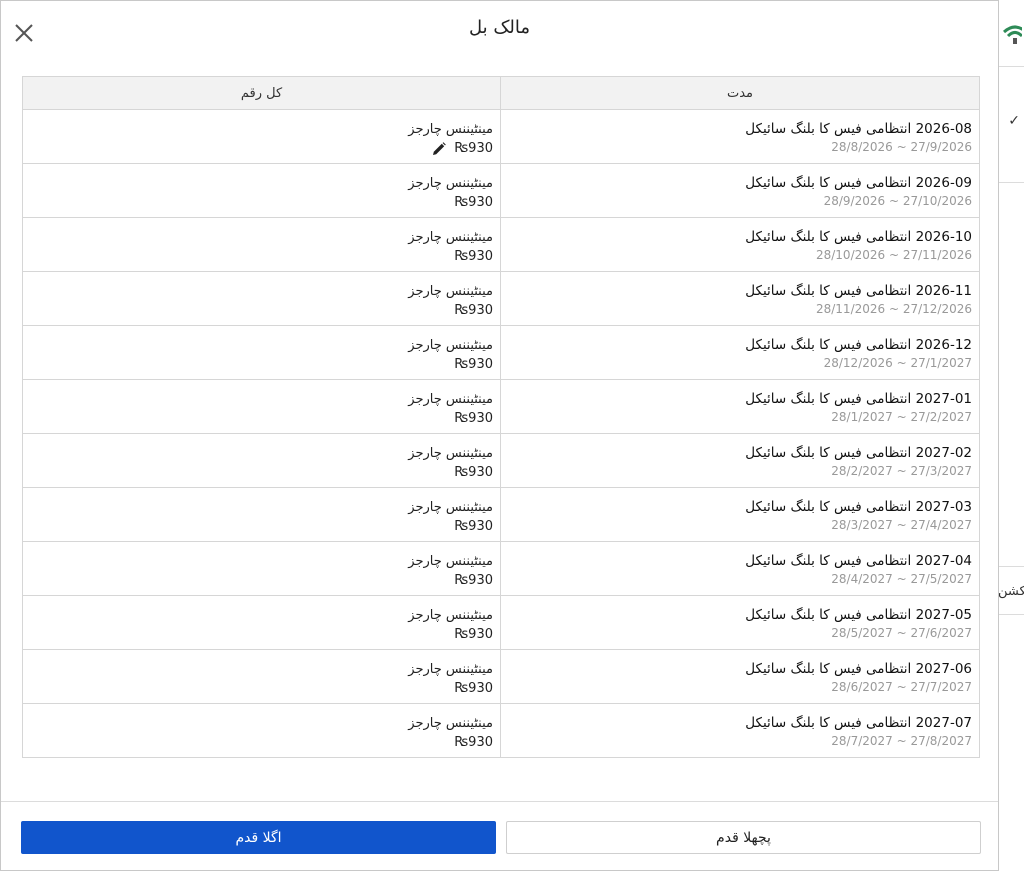 This screenshot has width=1024, height=873. I want to click on dialog-footer: اگلا قدم پچھلا قدم, so click(499, 836).